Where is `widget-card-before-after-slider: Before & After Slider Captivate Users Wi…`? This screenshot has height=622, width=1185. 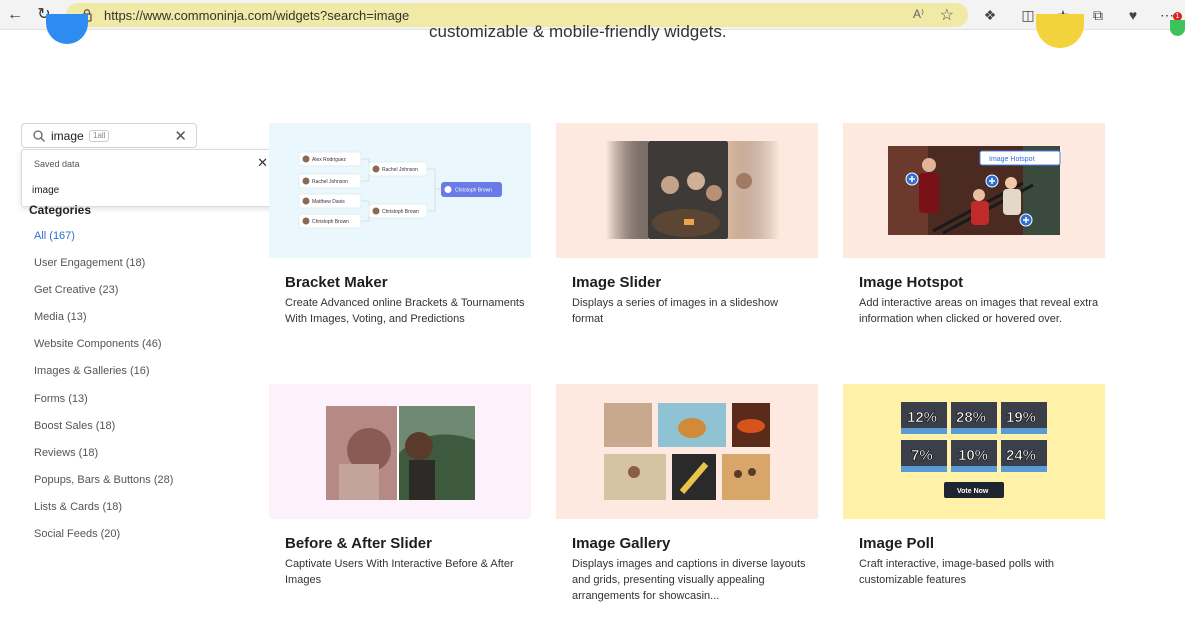
widget-card-before-after-slider: Before & After Slider Captivate Users Wi… is located at coordinates (400, 499).